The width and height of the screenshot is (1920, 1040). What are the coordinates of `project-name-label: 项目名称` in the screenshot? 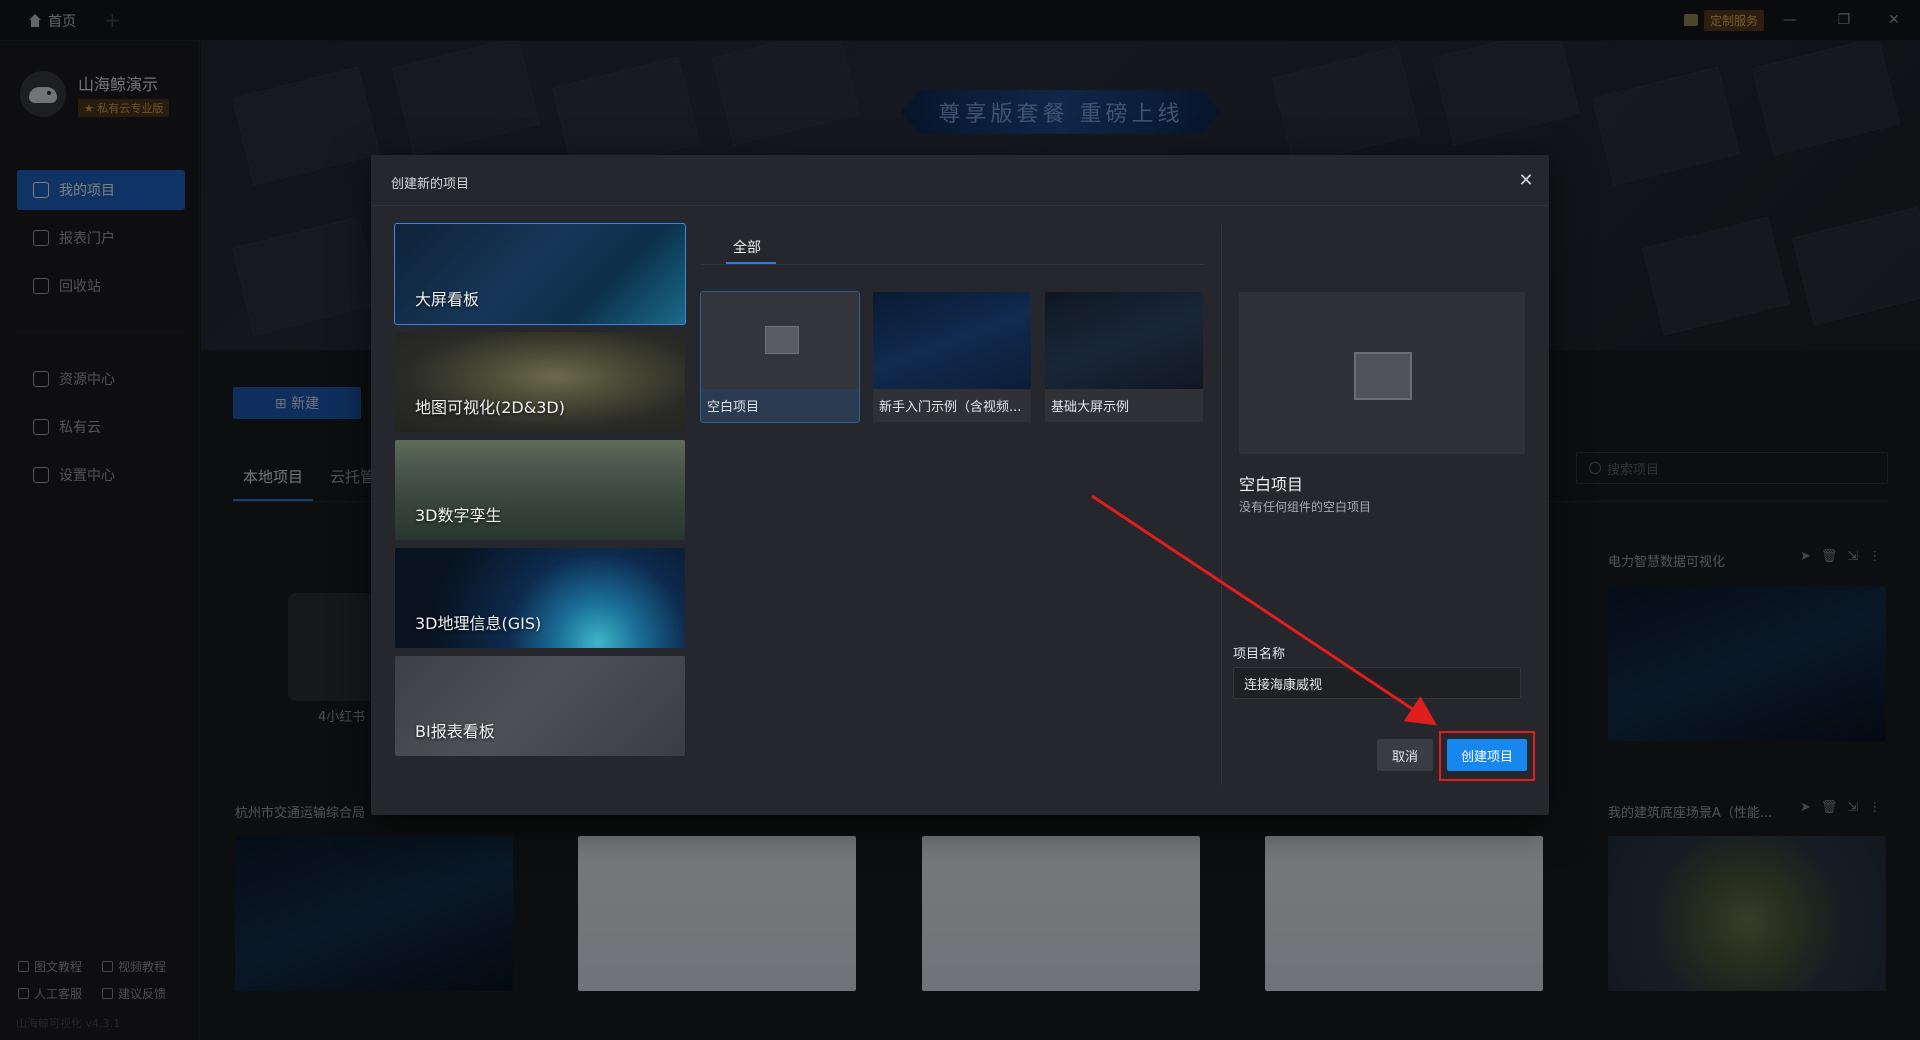 It's located at (1259, 654).